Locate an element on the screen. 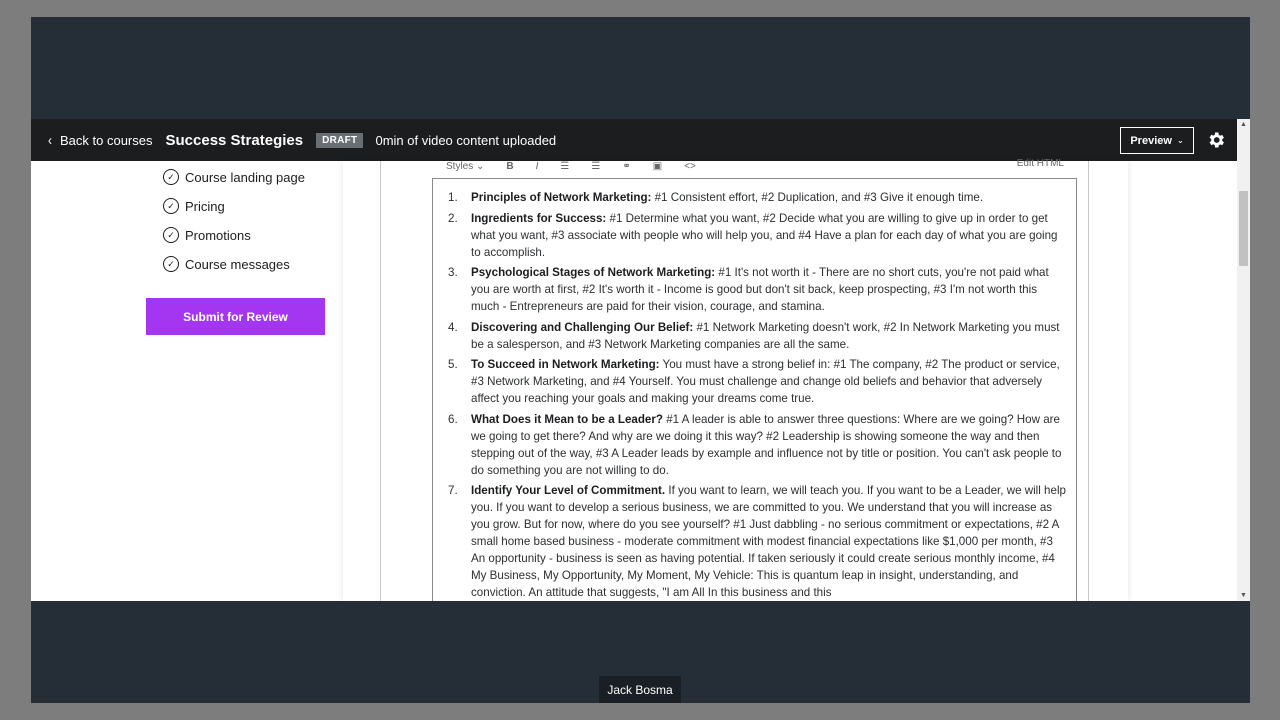  numbered-list-icon: ☰ is located at coordinates (564, 166).